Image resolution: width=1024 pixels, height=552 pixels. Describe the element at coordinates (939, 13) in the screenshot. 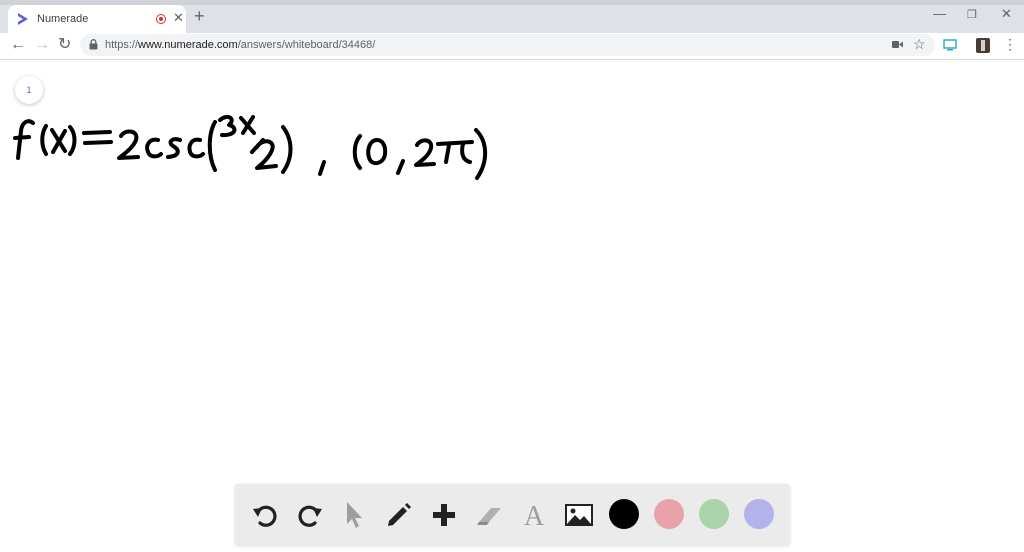

I see `minimize-icon: —` at that location.